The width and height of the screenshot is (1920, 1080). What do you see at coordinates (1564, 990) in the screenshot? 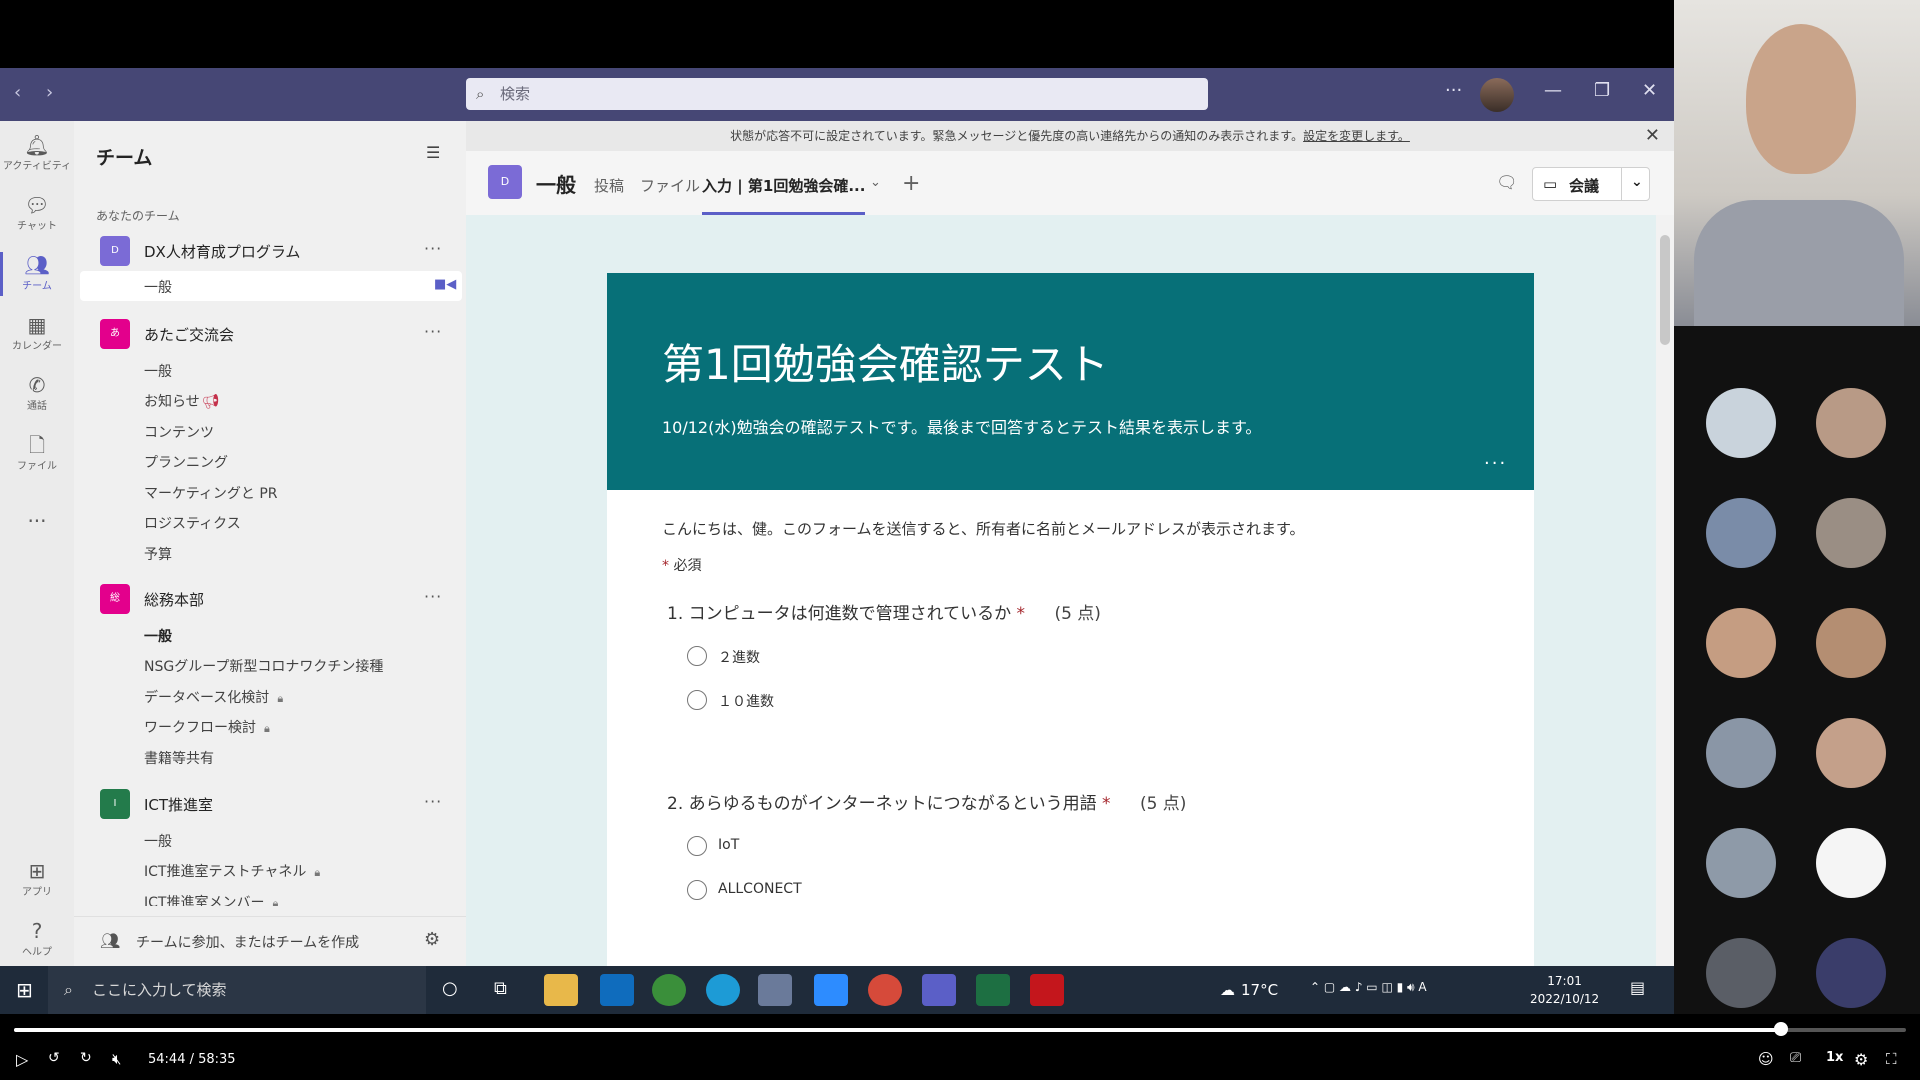
I see `taskbar-clock: 17:01 2022/10/12` at bounding box center [1564, 990].